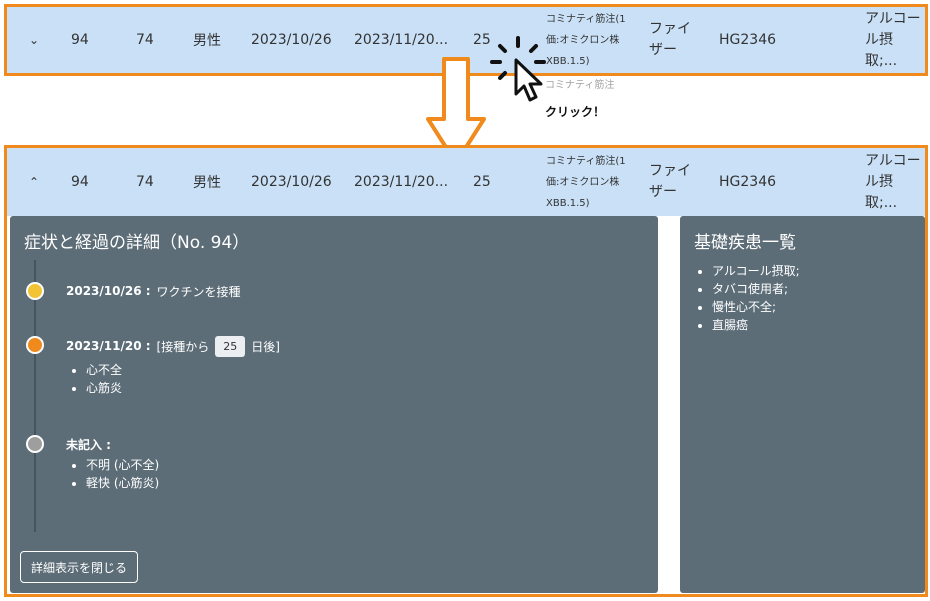 The image size is (930, 601). Describe the element at coordinates (756, 307) in the screenshot. I see `list-item: 慢性心不全;` at that location.